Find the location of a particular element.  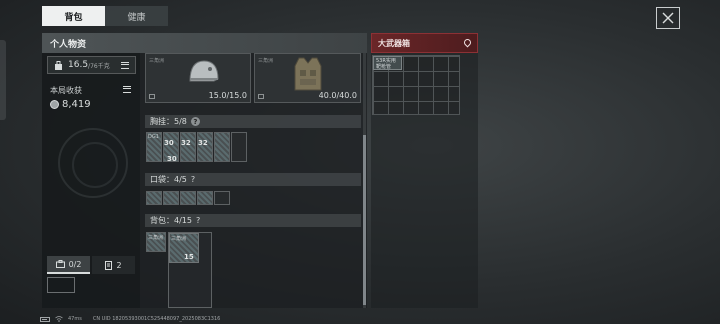

chest-rig-header: 胸挂：5/8 ? is located at coordinates (253, 121).